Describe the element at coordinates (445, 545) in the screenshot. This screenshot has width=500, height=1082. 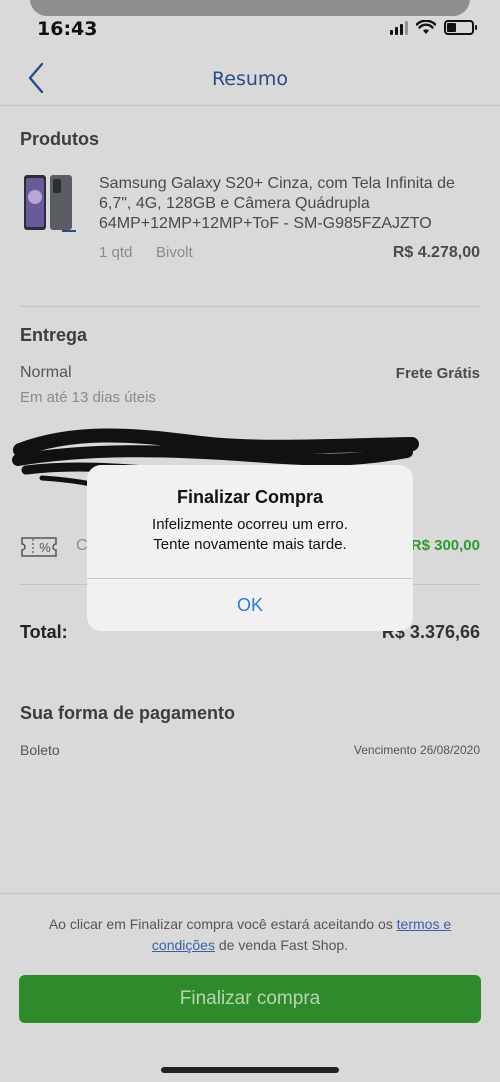
I see `coupon-discount: R$ 300,00` at that location.